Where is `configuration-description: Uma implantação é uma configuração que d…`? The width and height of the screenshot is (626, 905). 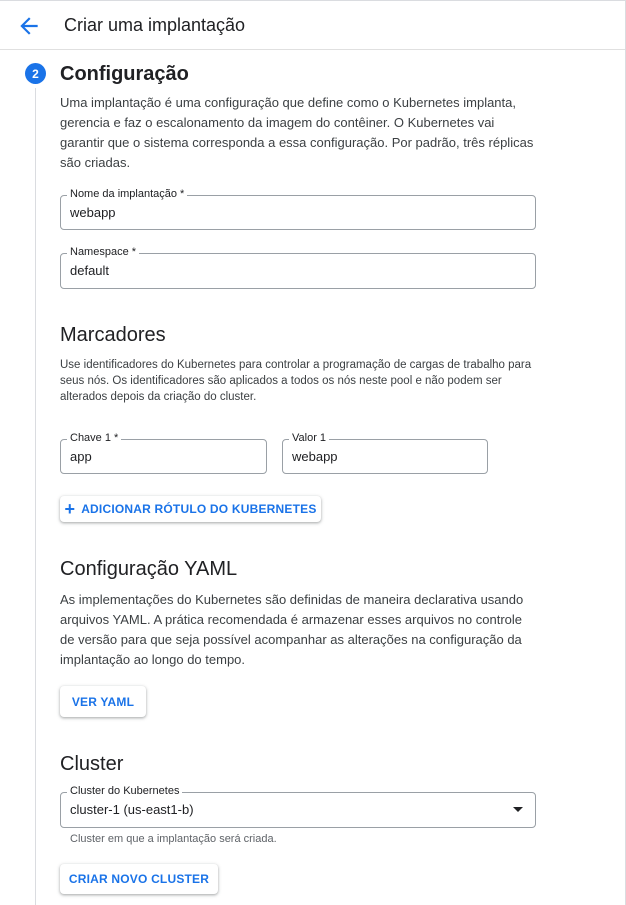 configuration-description: Uma implantação é uma configuração que d… is located at coordinates (297, 132).